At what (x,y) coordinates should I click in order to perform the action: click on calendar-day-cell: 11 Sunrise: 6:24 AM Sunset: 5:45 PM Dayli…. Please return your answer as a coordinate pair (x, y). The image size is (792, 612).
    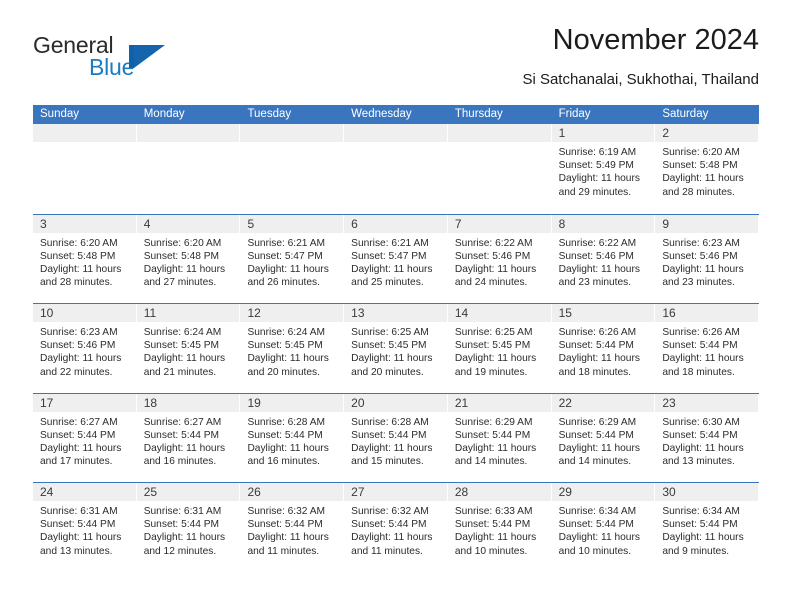
    Looking at the image, I should click on (188, 348).